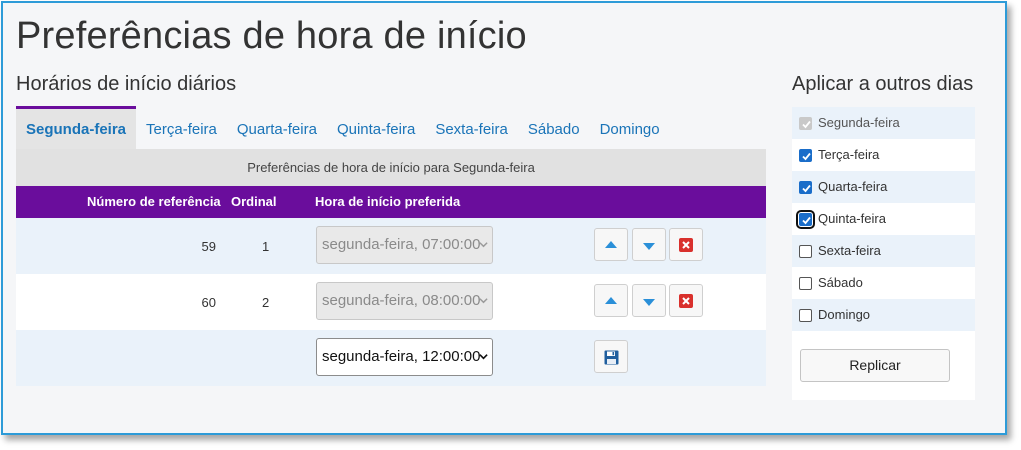 Image resolution: width=1021 pixels, height=450 pixels. I want to click on day-label: Segunda-feira, so click(859, 122).